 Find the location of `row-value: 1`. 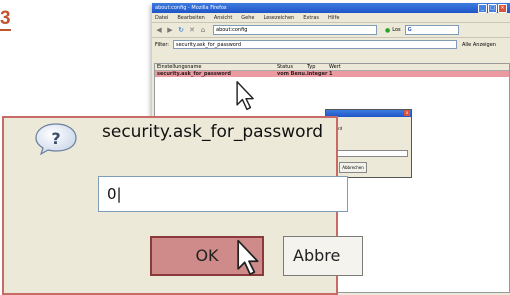

row-value: 1 is located at coordinates (331, 74).